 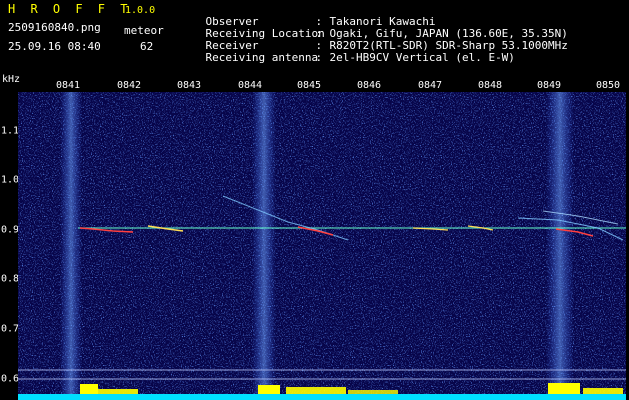 I want to click on meteor-count-label: meteor, so click(x=144, y=30).